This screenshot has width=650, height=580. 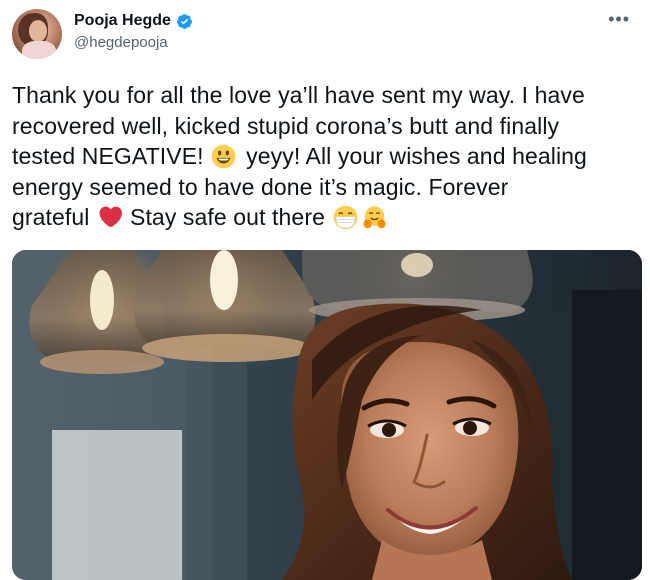 I want to click on tweet-text-segment: grateful, so click(x=51, y=217).